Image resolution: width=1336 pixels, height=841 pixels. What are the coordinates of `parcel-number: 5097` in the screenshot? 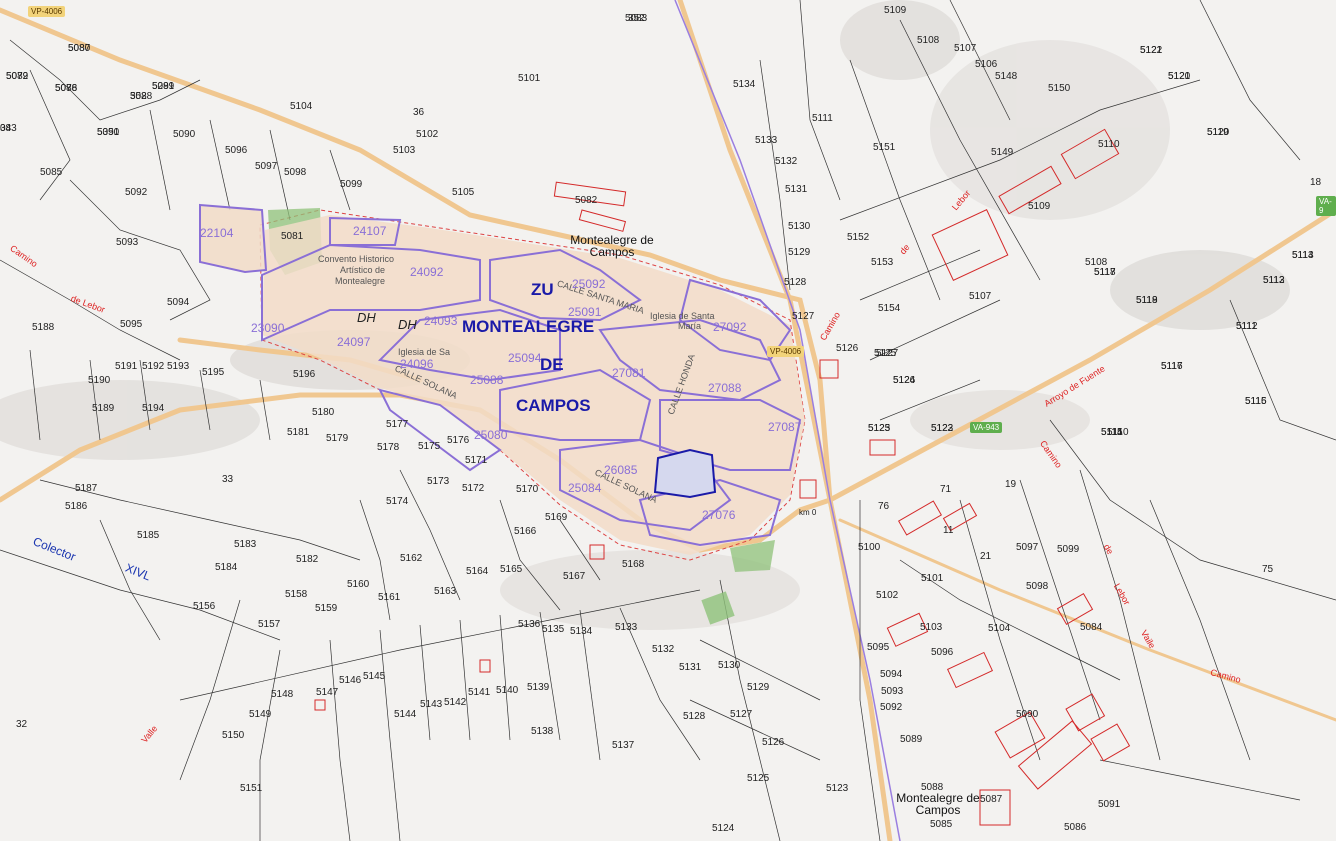 It's located at (1027, 547).